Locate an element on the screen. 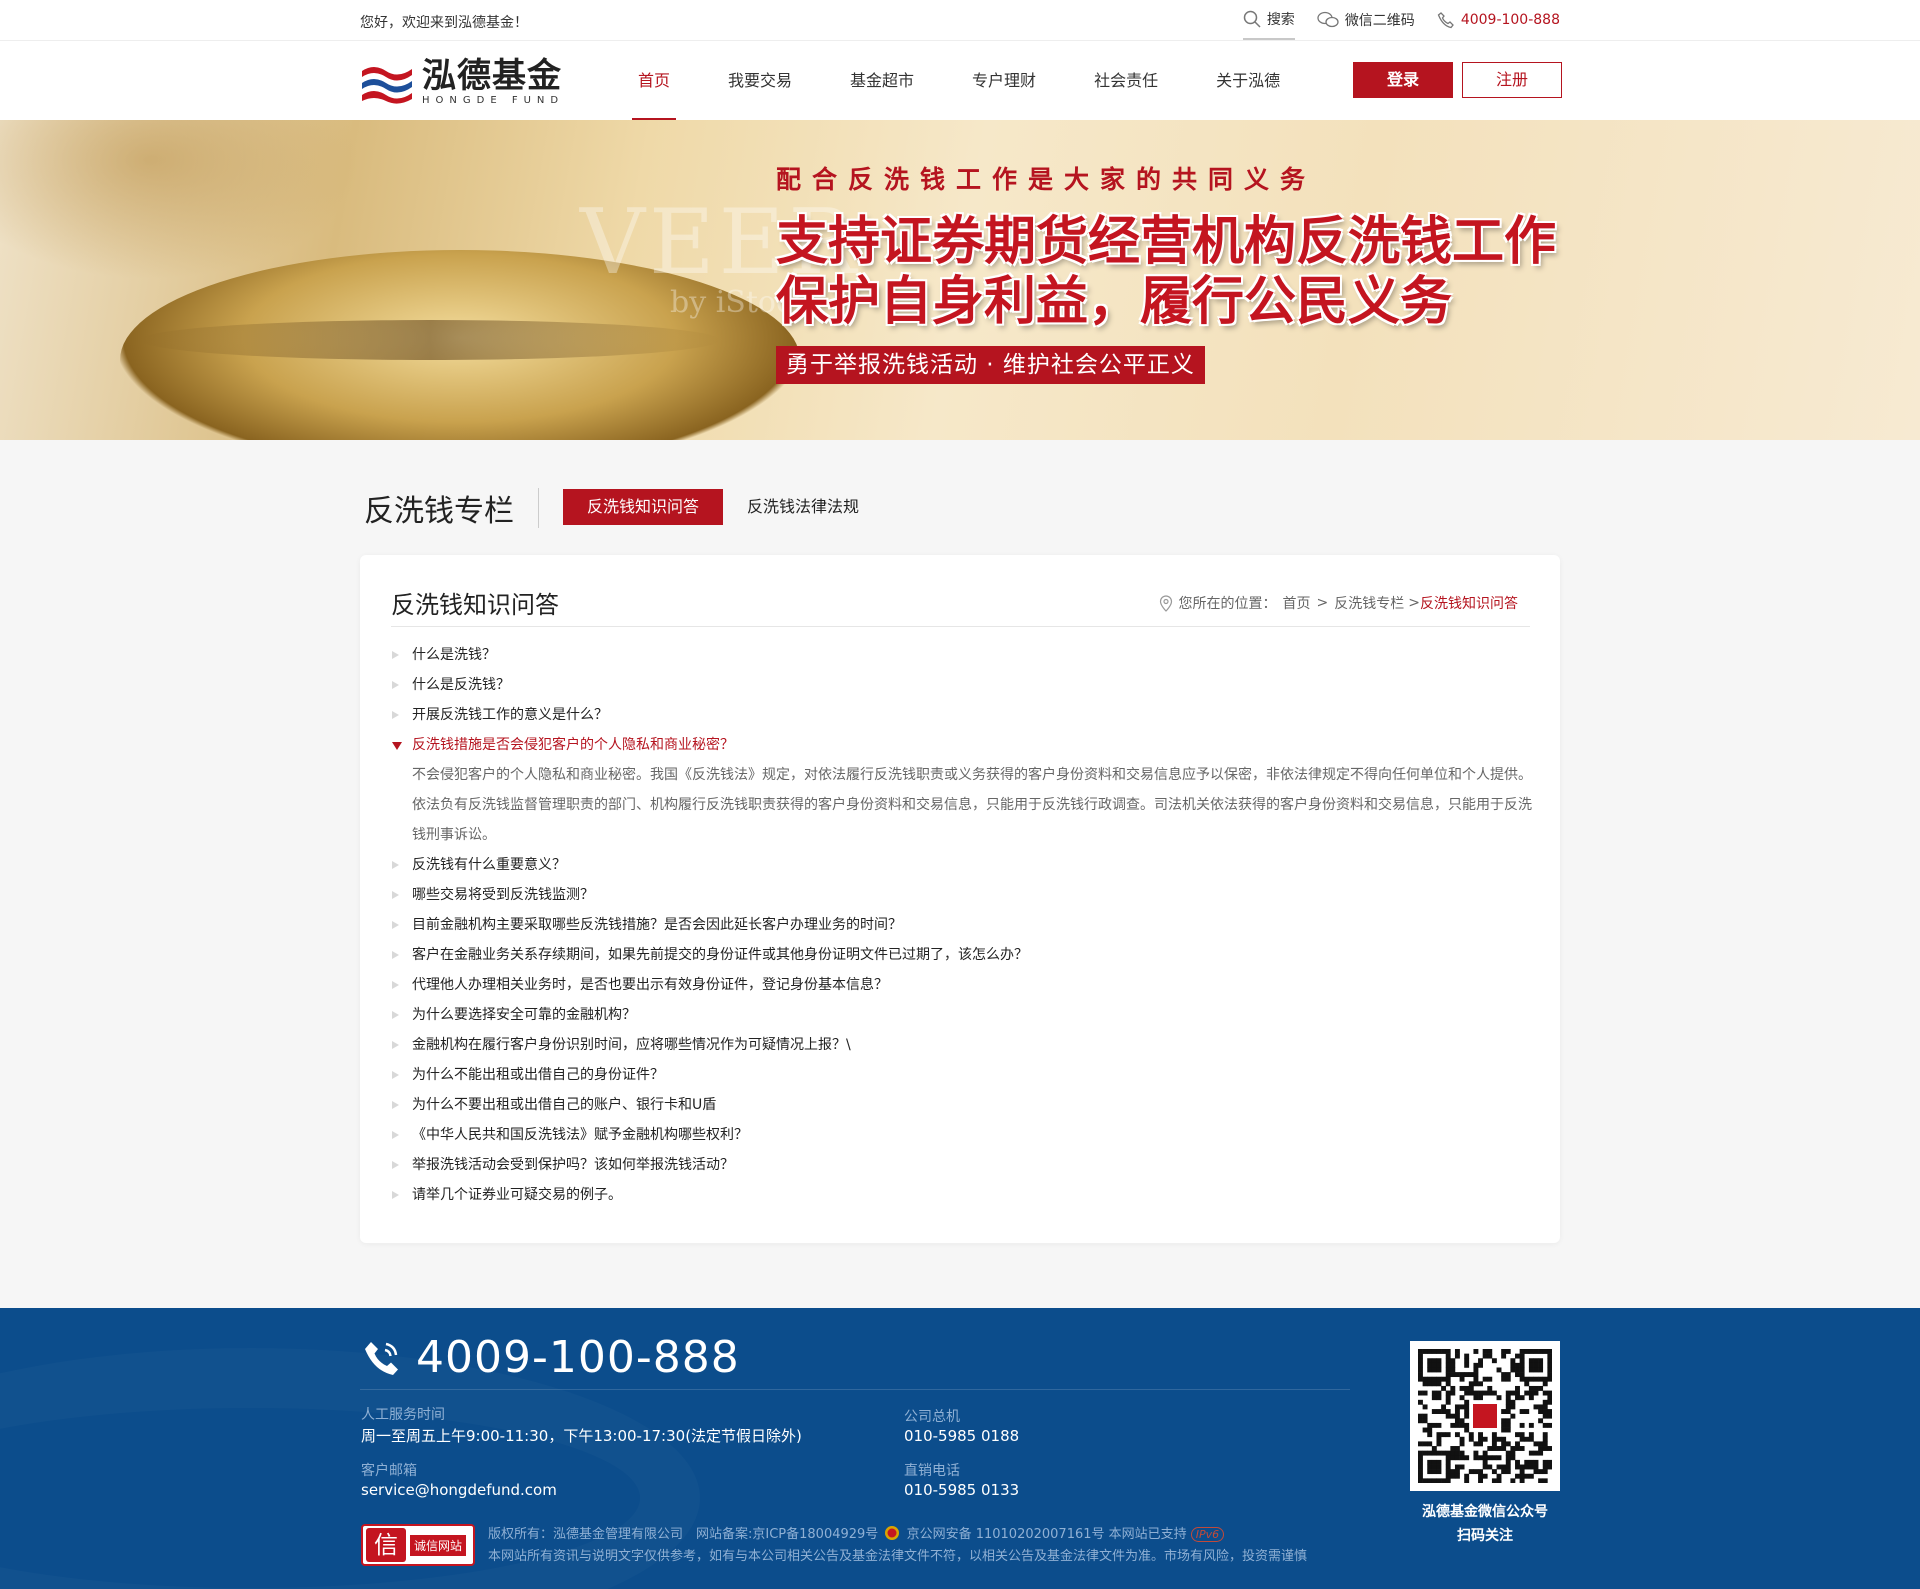 The image size is (1920, 1589). wechat-qr-link: 微信二维码 is located at coordinates (1366, 20).